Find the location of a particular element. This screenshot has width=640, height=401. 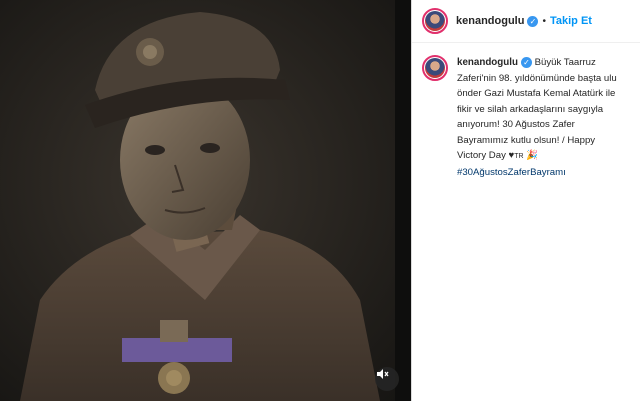

flag-label: TR is located at coordinates (519, 156).